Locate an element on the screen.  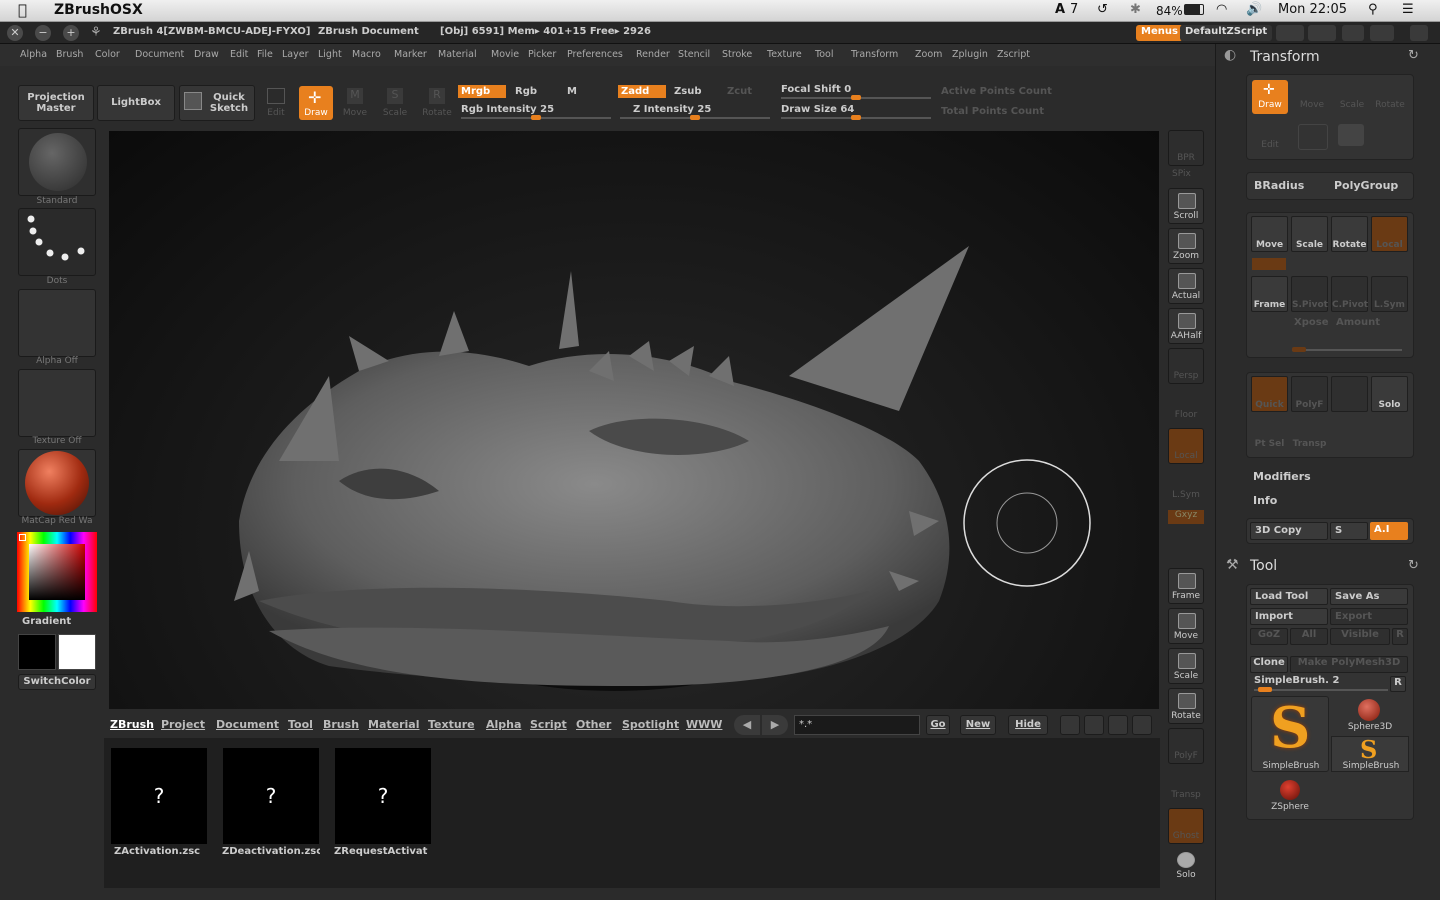
clone-button: Clone is located at coordinates (1269, 664).